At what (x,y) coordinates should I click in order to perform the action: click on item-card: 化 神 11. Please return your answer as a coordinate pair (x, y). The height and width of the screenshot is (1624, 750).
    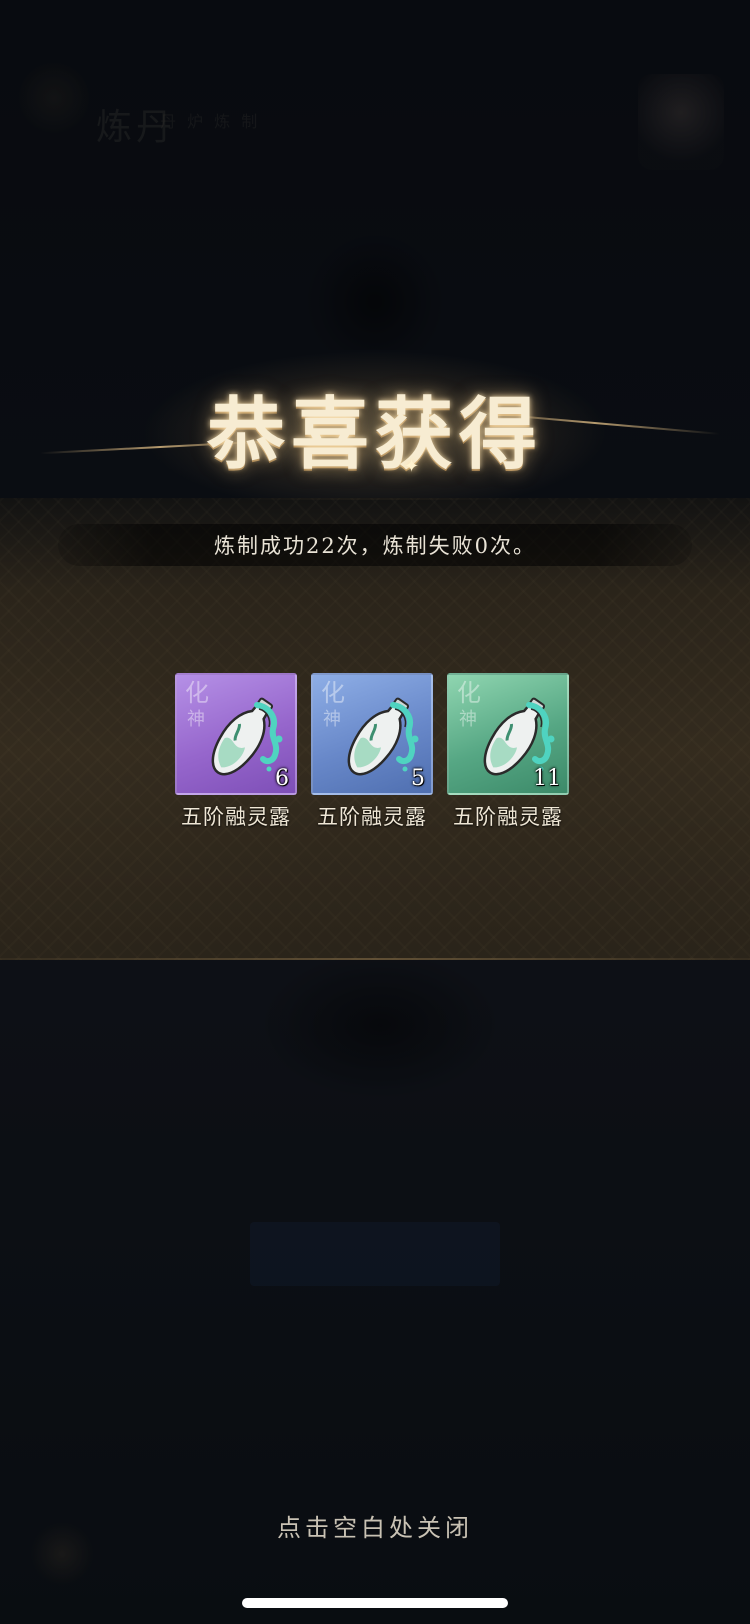
    Looking at the image, I should click on (508, 734).